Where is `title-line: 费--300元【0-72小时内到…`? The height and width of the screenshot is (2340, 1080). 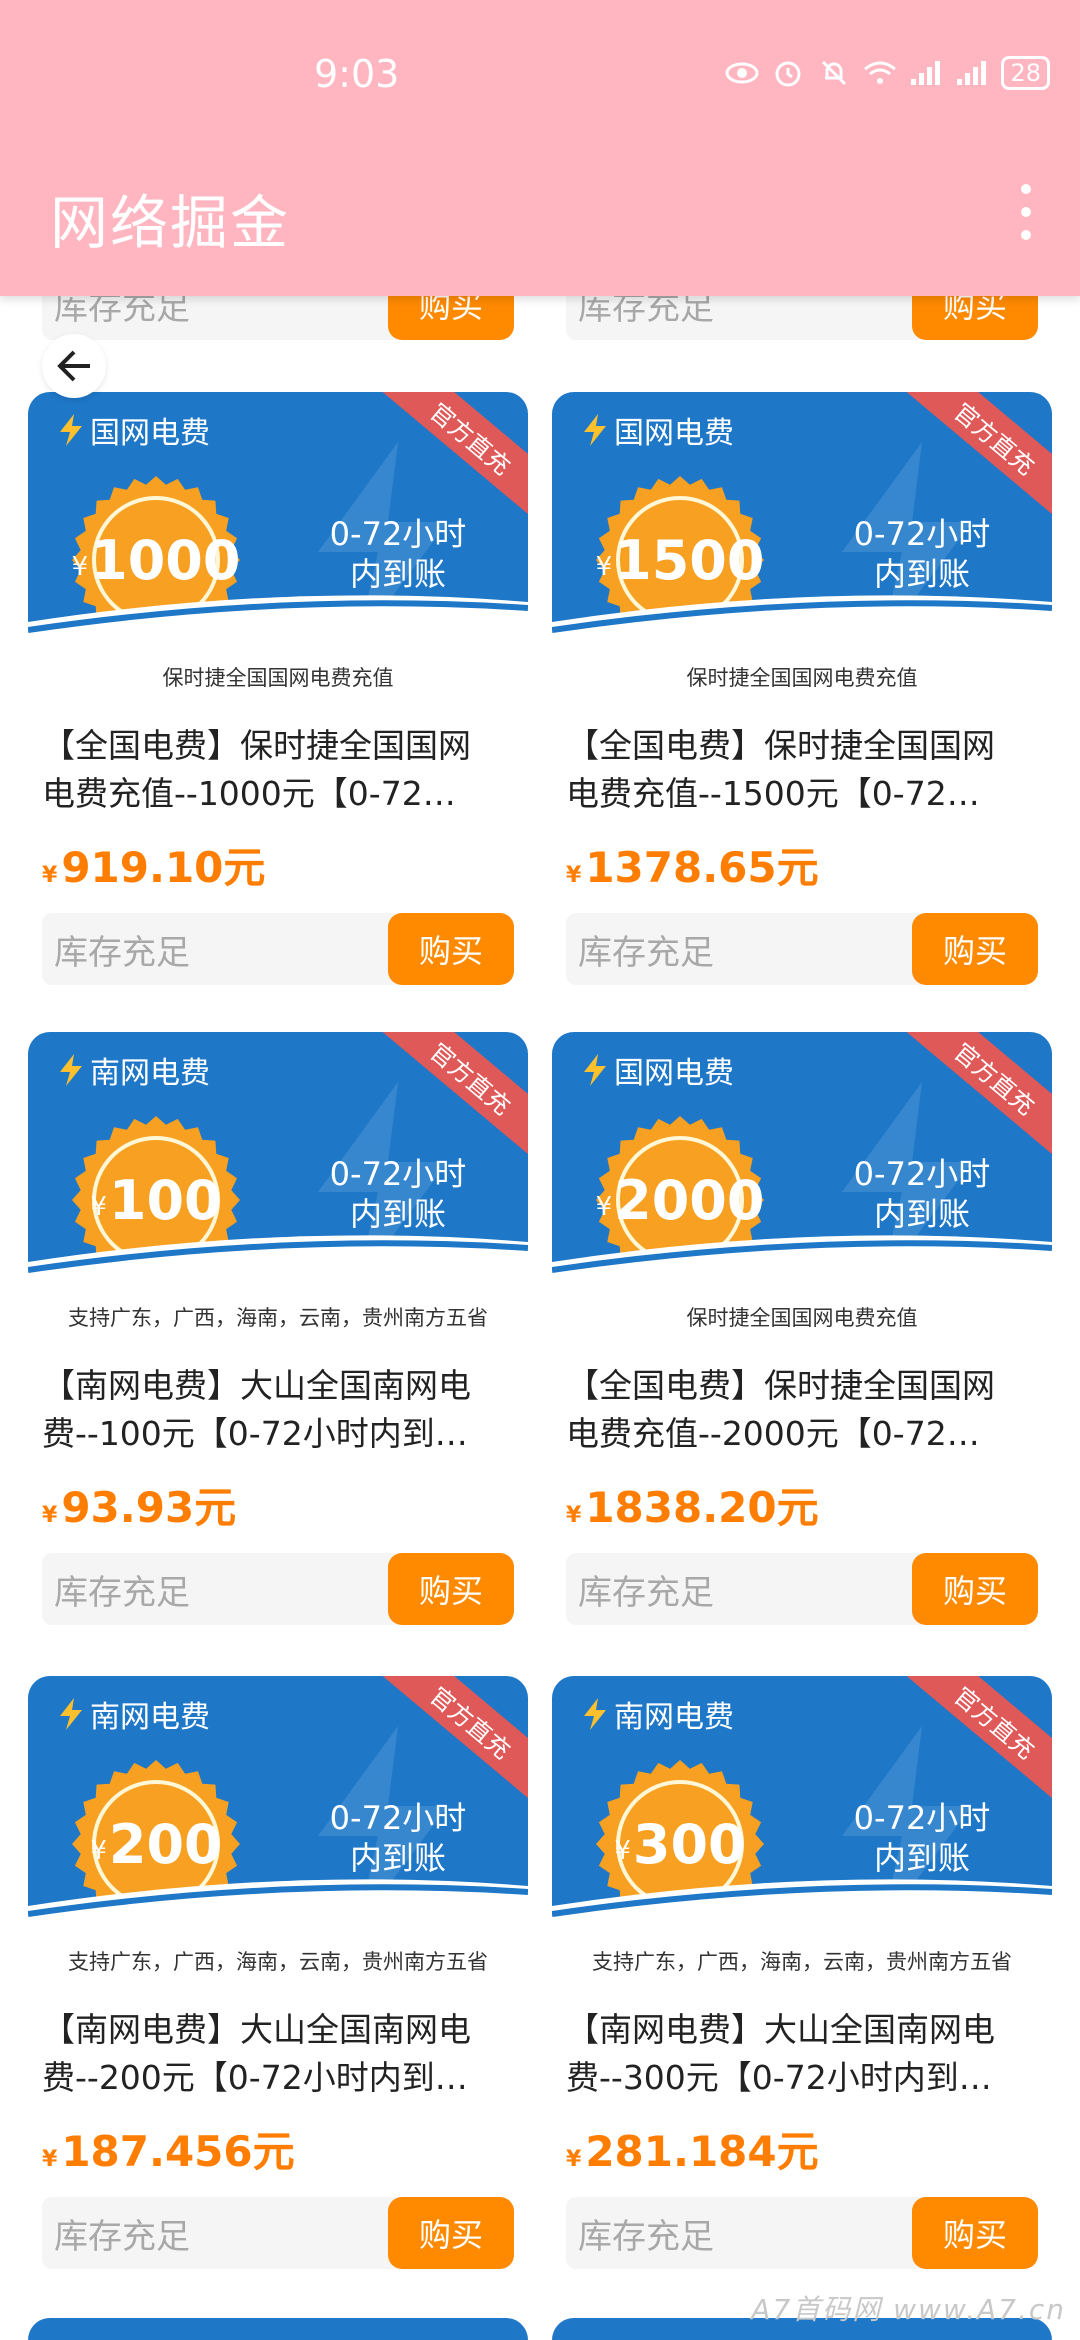 title-line: 费--300元【0-72小时内到… is located at coordinates (779, 2077).